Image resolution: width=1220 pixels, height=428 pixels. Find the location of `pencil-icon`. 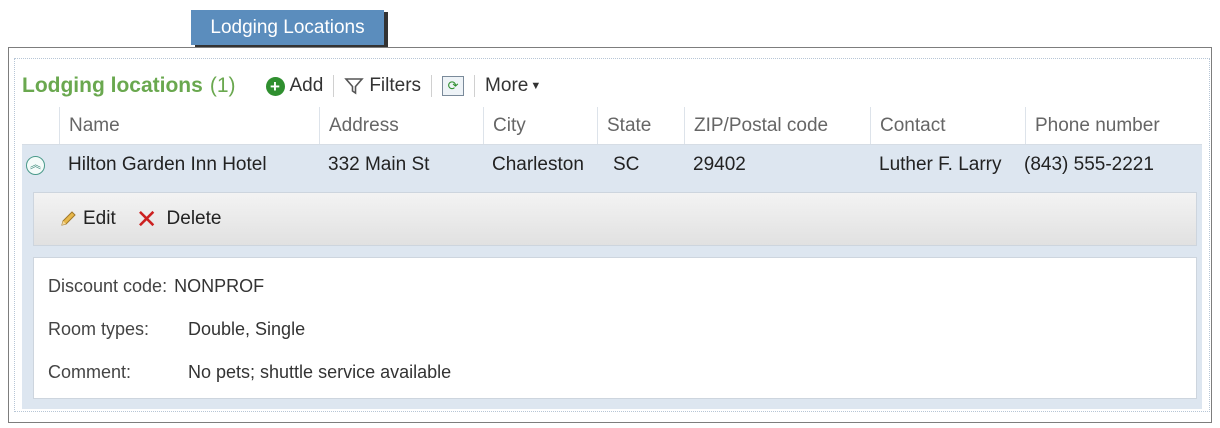

pencil-icon is located at coordinates (68, 218).